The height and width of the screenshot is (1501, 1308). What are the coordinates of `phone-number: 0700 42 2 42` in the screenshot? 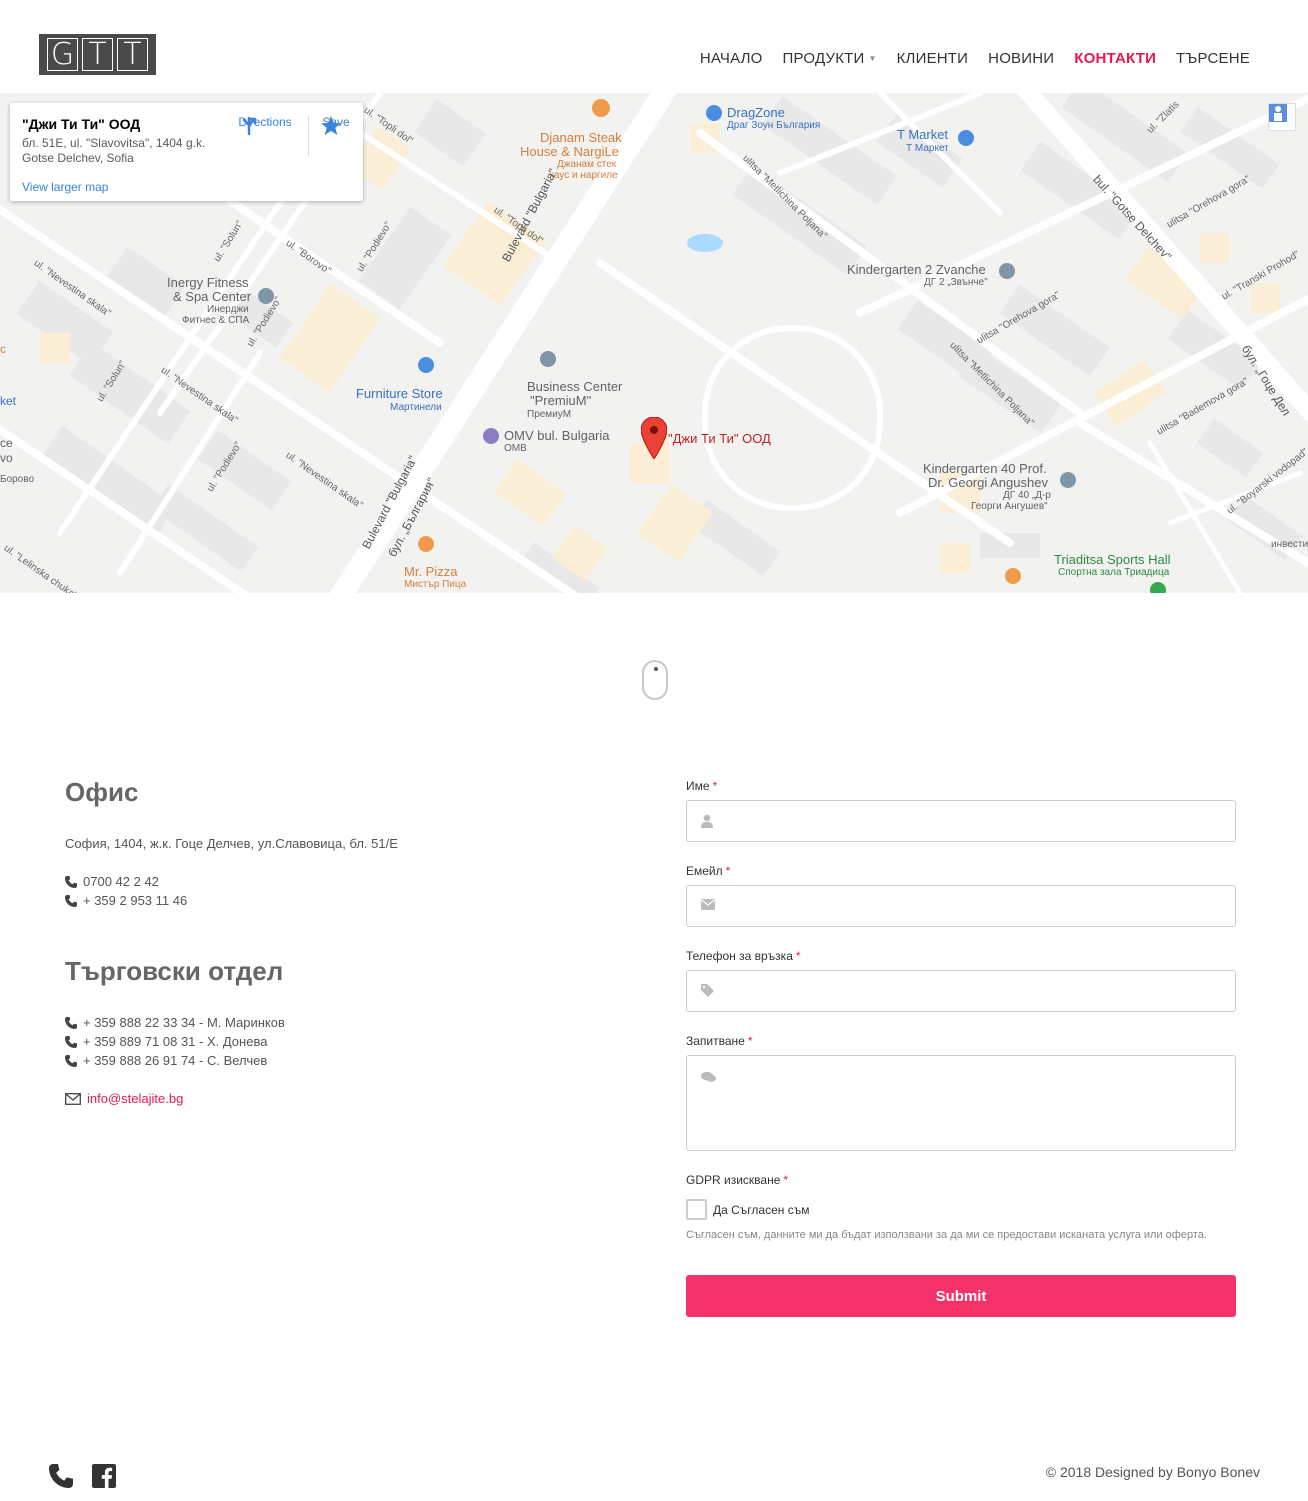 It's located at (121, 881).